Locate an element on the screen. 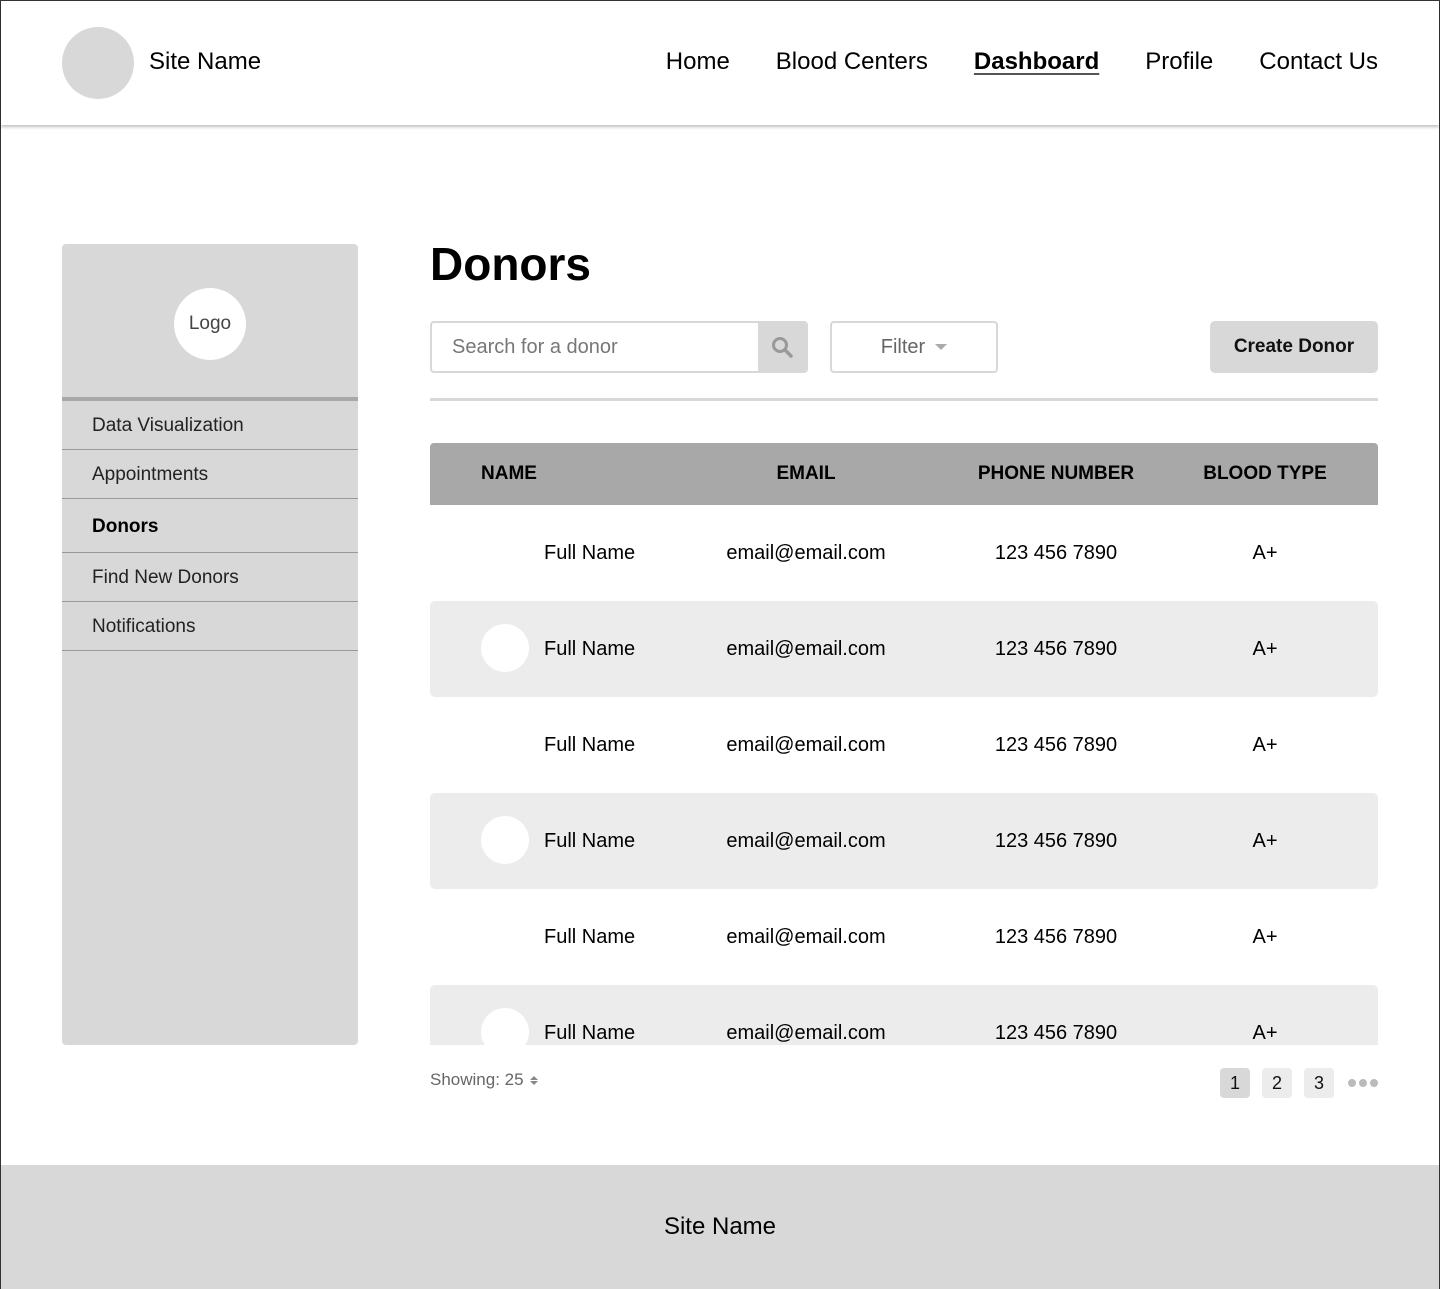  footer-site-name: Site Name is located at coordinates (720, 1226).